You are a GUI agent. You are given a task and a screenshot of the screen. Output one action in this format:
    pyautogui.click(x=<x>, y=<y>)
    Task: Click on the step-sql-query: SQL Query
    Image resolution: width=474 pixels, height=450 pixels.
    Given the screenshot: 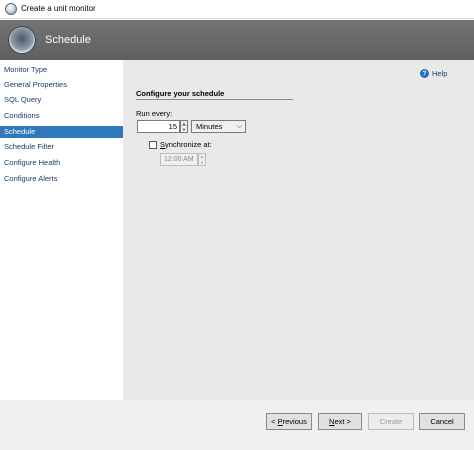 What is the action you would take?
    pyautogui.click(x=61, y=100)
    